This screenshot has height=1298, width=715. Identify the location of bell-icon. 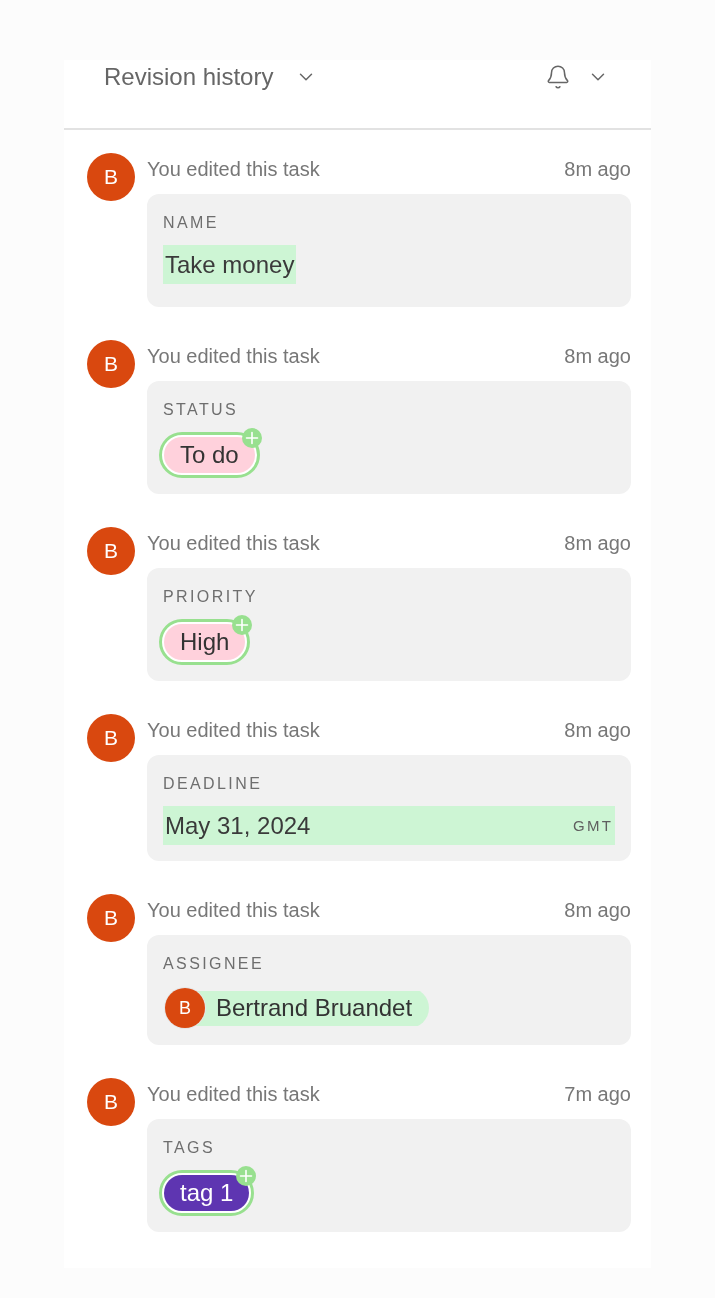
(558, 77).